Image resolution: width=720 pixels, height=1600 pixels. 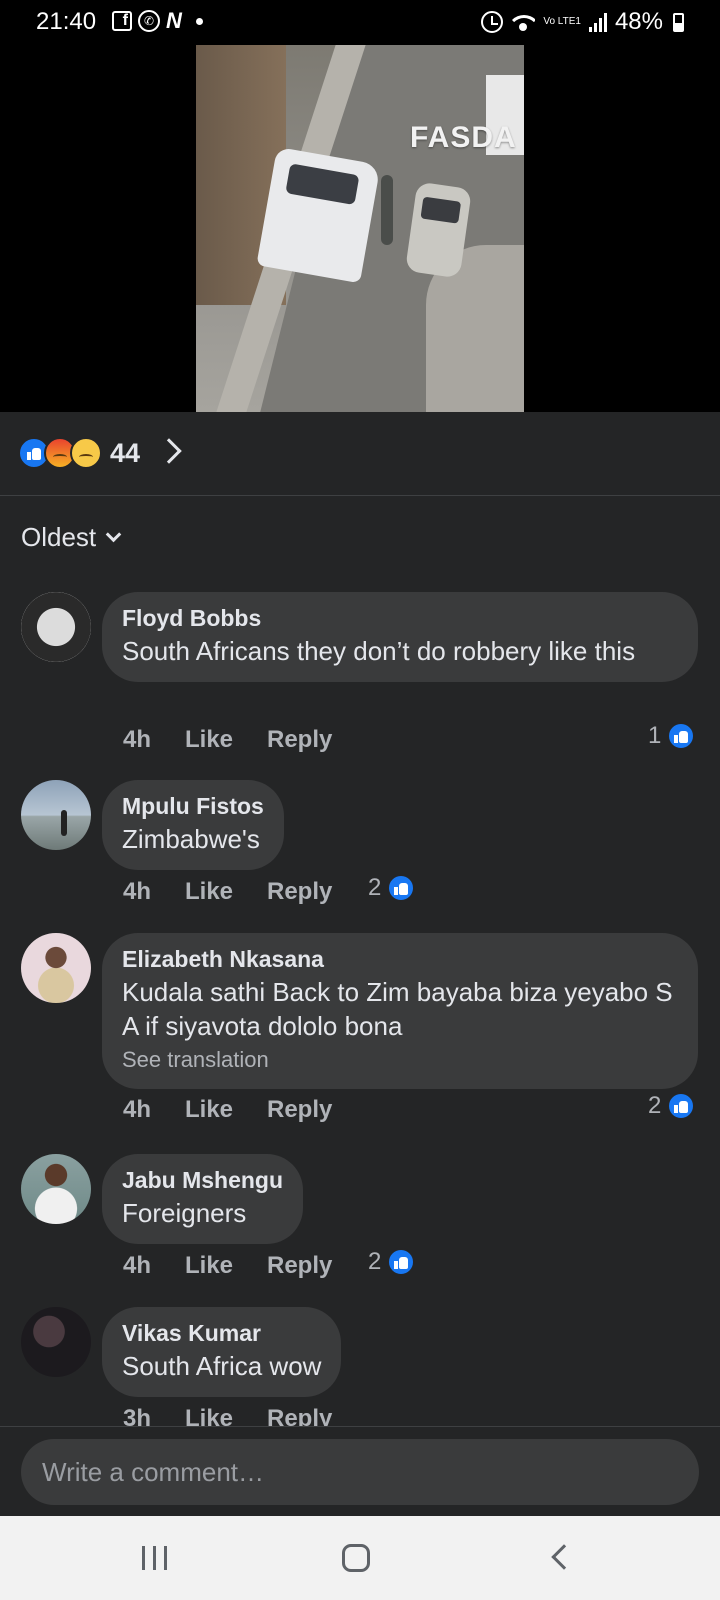 What do you see at coordinates (125, 453) in the screenshot?
I see `reaction-count: 44` at bounding box center [125, 453].